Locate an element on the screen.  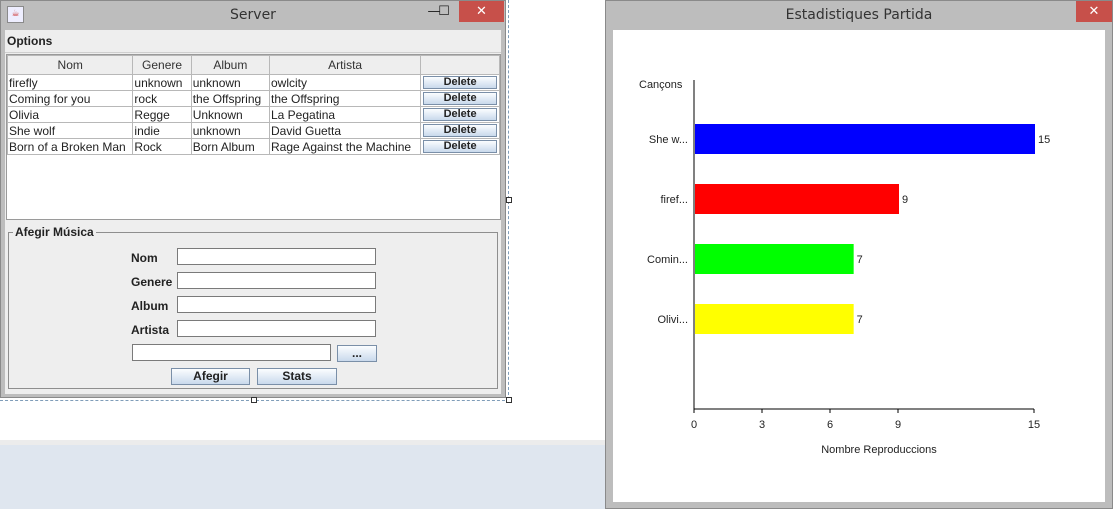
cell-genere: unknown is located at coordinates (162, 82).